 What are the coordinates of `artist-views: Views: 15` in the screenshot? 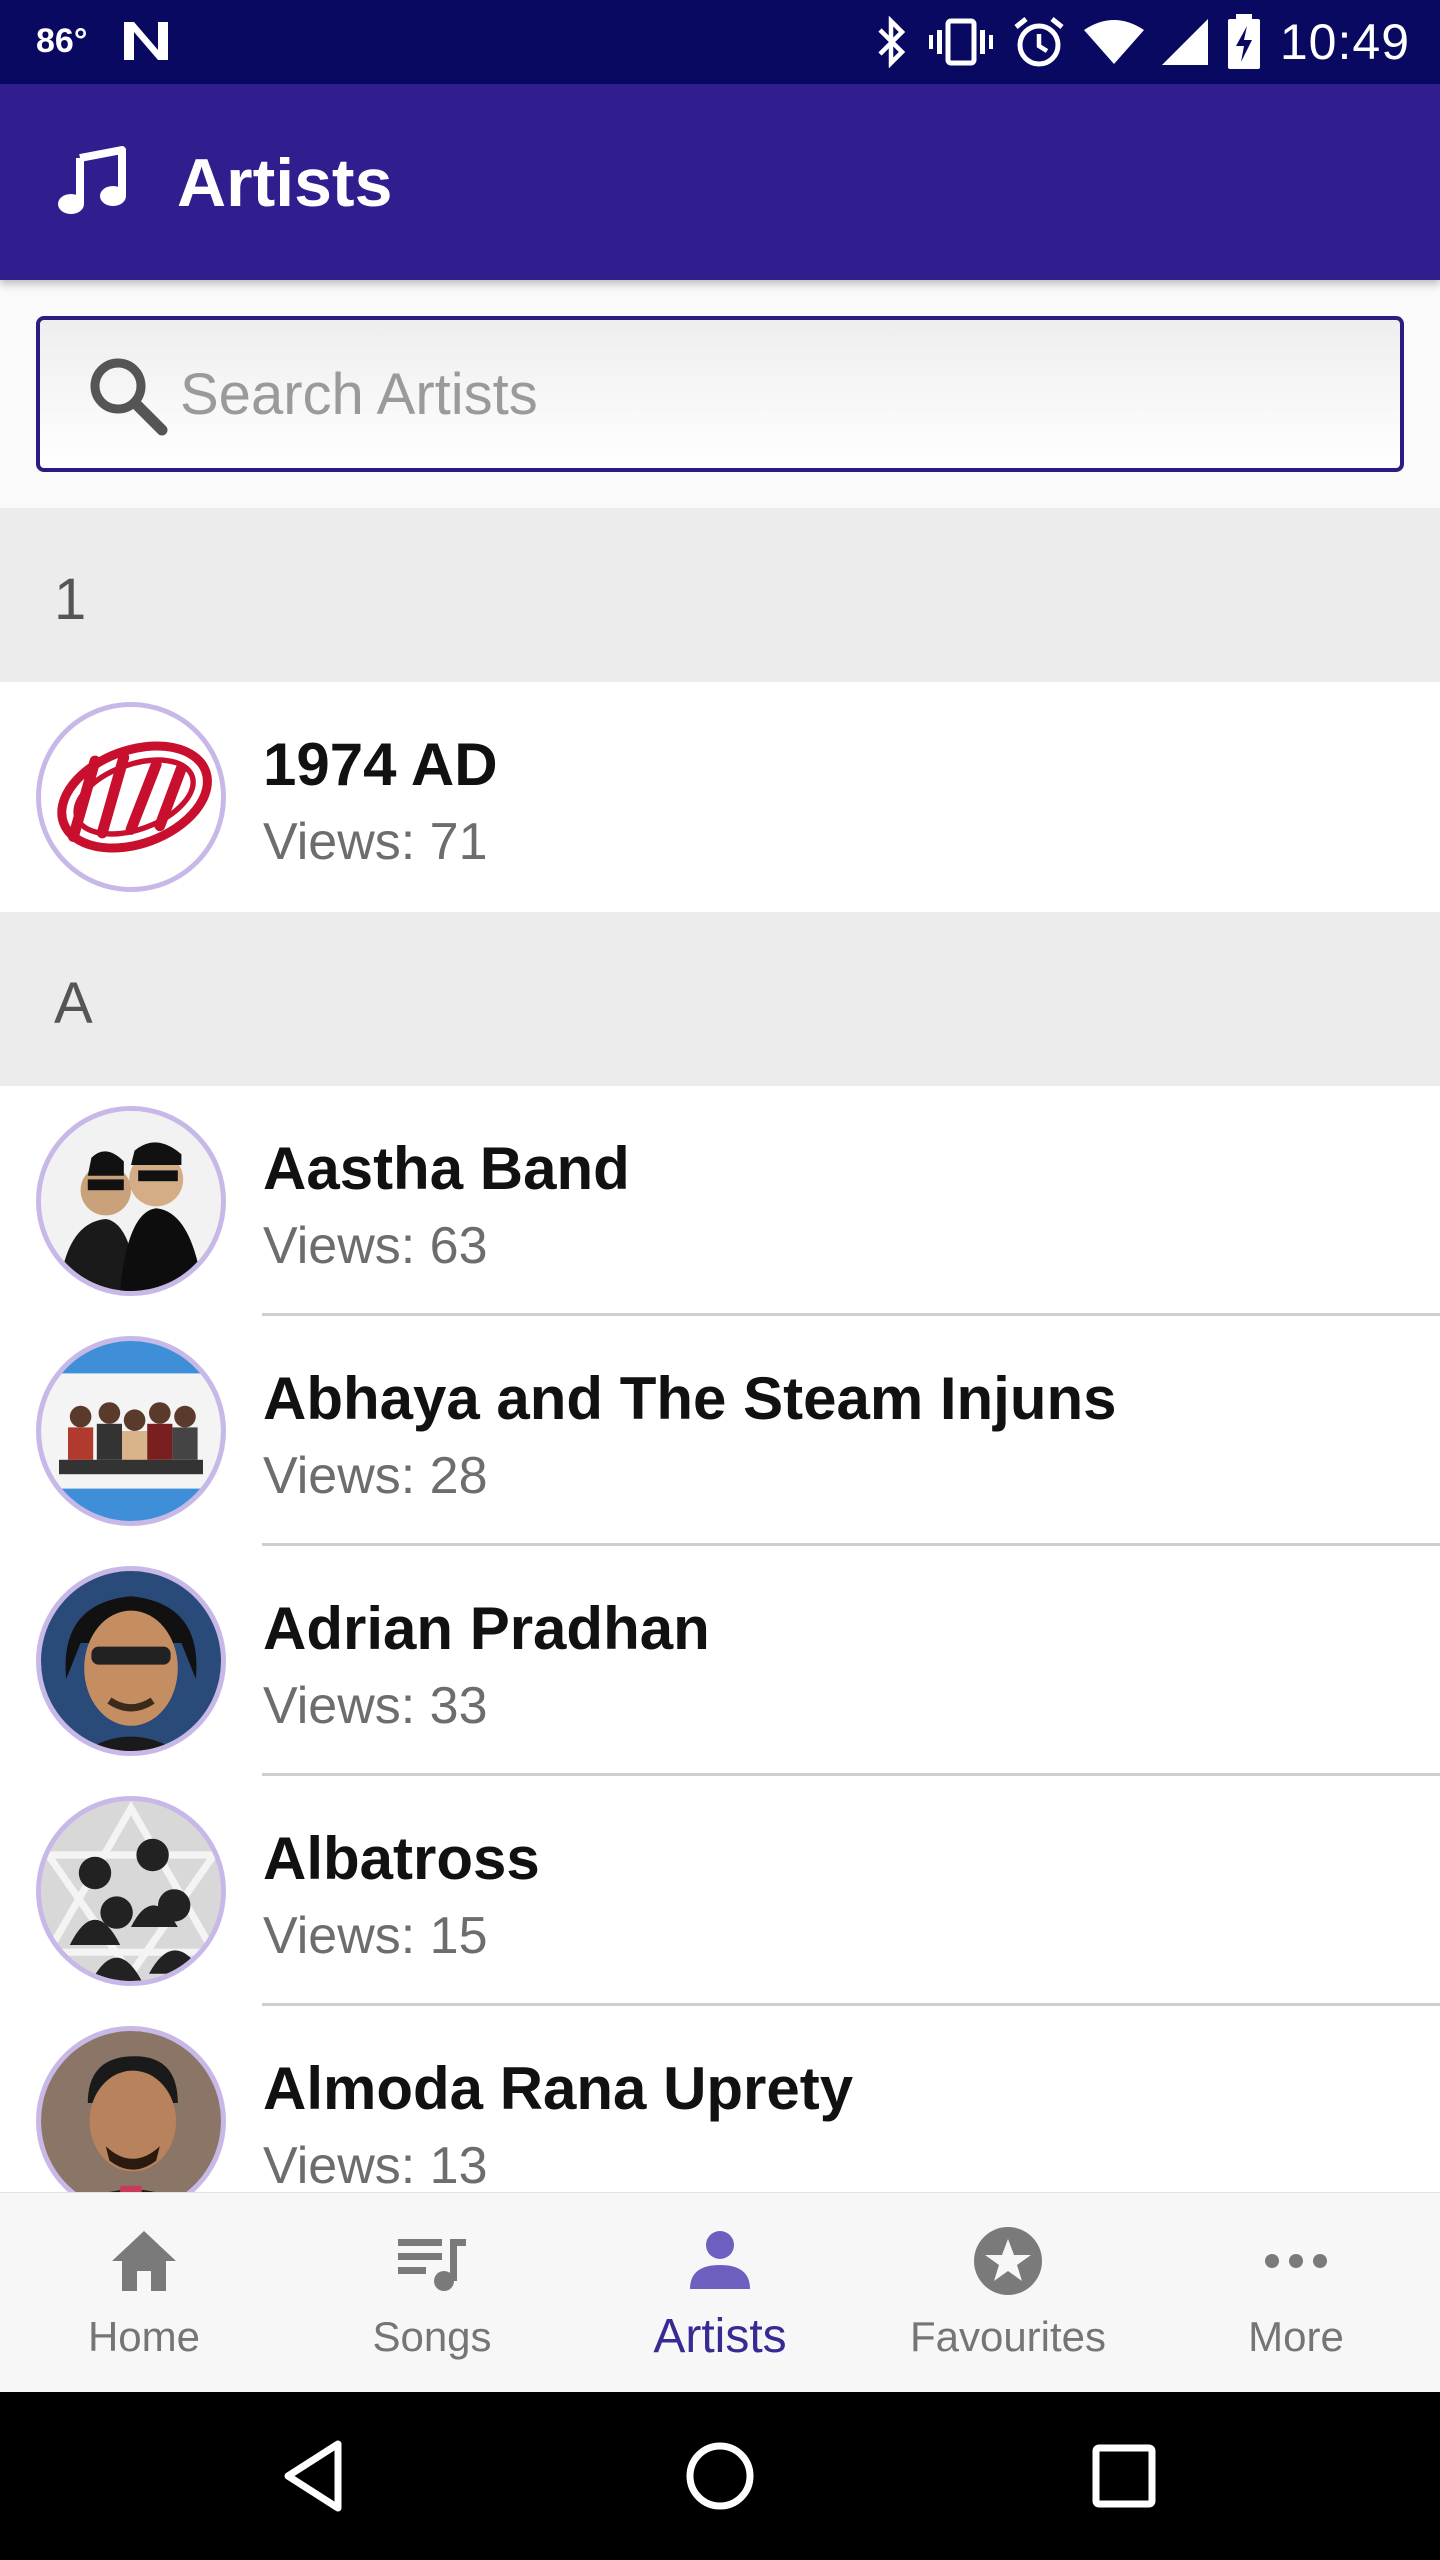 It's located at (375, 1936).